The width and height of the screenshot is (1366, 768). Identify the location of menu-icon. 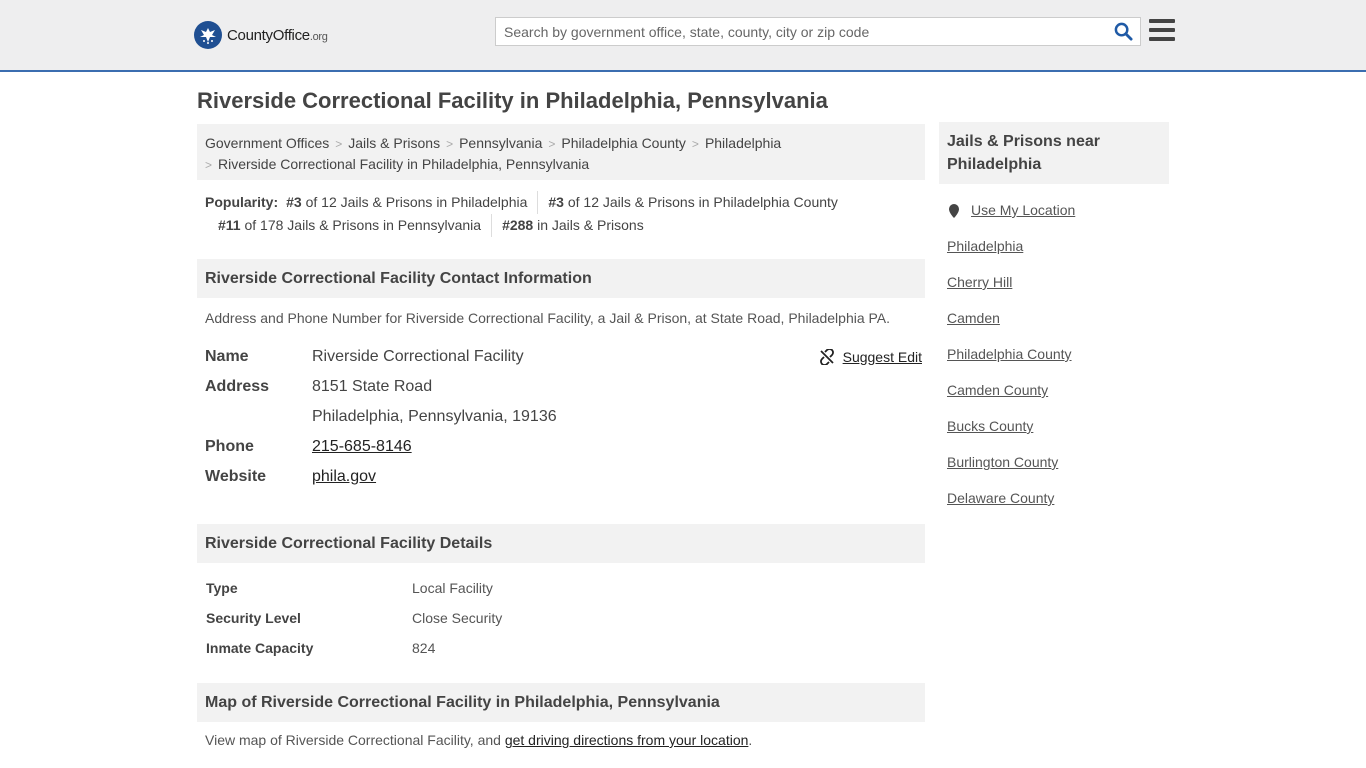
(1162, 30).